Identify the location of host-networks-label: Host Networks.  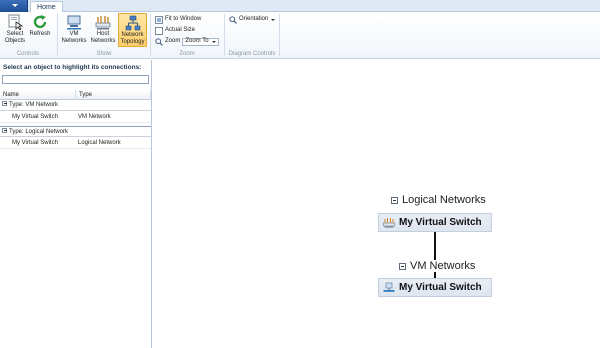
(103, 37).